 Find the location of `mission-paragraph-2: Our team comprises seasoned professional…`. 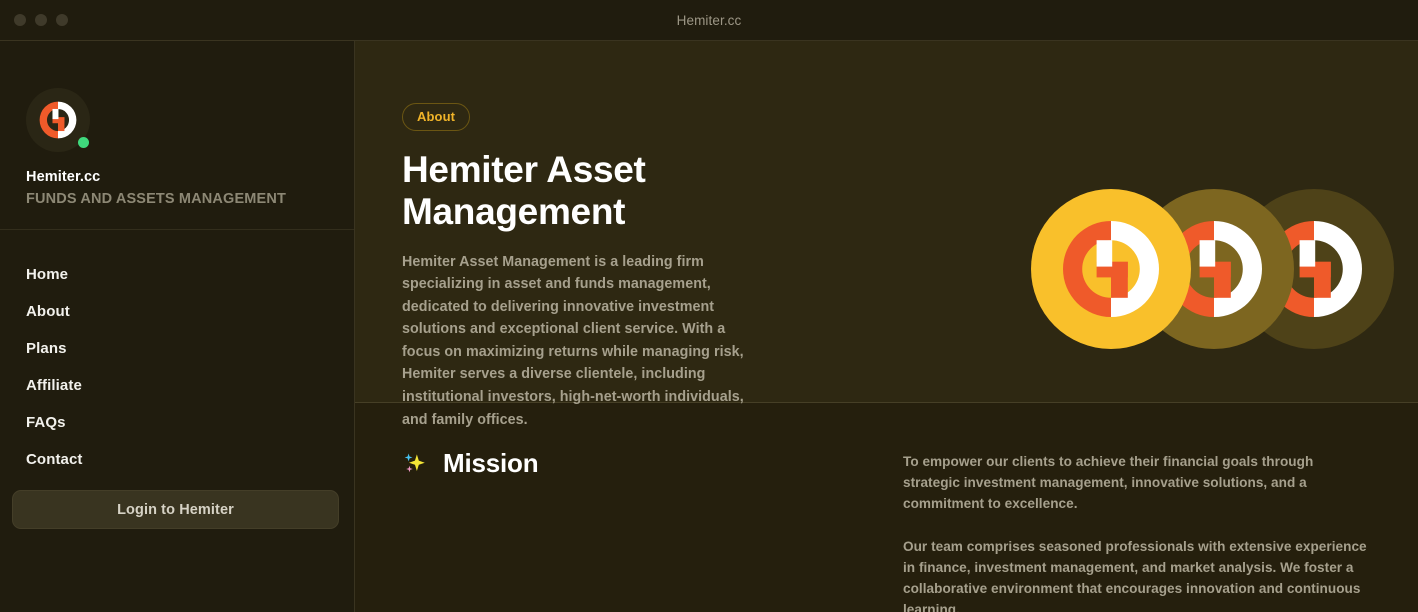

mission-paragraph-2: Our team comprises seasoned professional… is located at coordinates (1135, 575).